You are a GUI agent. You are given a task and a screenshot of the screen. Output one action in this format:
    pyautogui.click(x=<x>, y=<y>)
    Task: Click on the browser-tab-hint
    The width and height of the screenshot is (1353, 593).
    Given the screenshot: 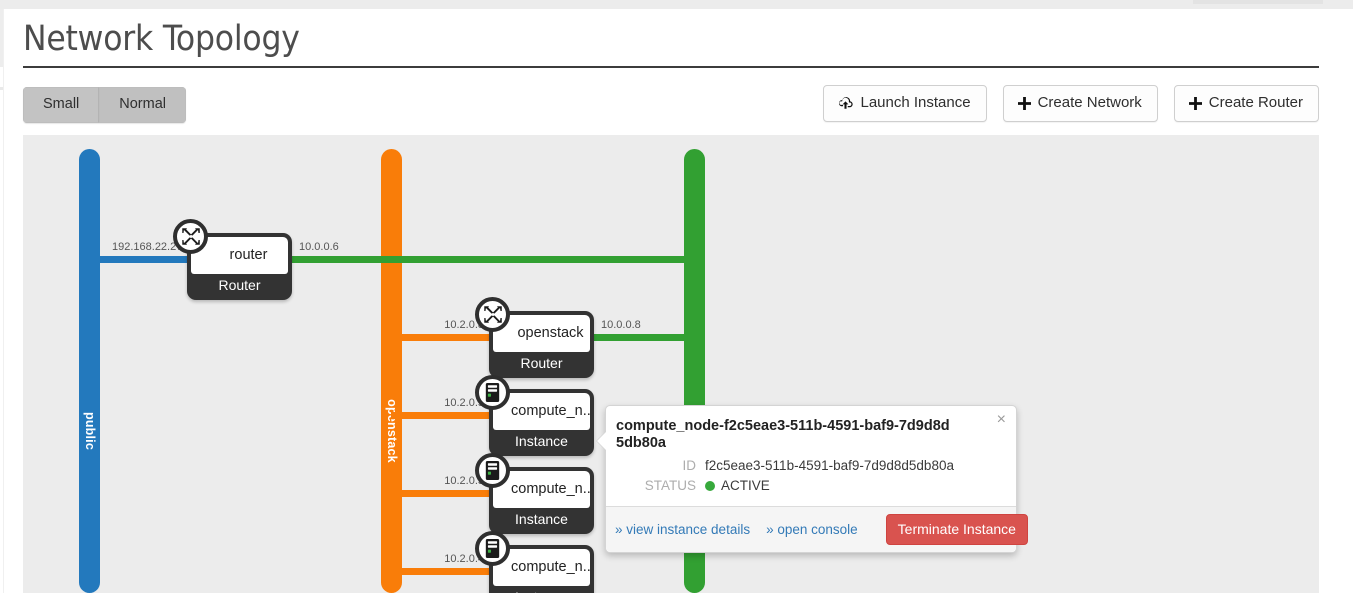 What is the action you would take?
    pyautogui.click(x=1258, y=2)
    